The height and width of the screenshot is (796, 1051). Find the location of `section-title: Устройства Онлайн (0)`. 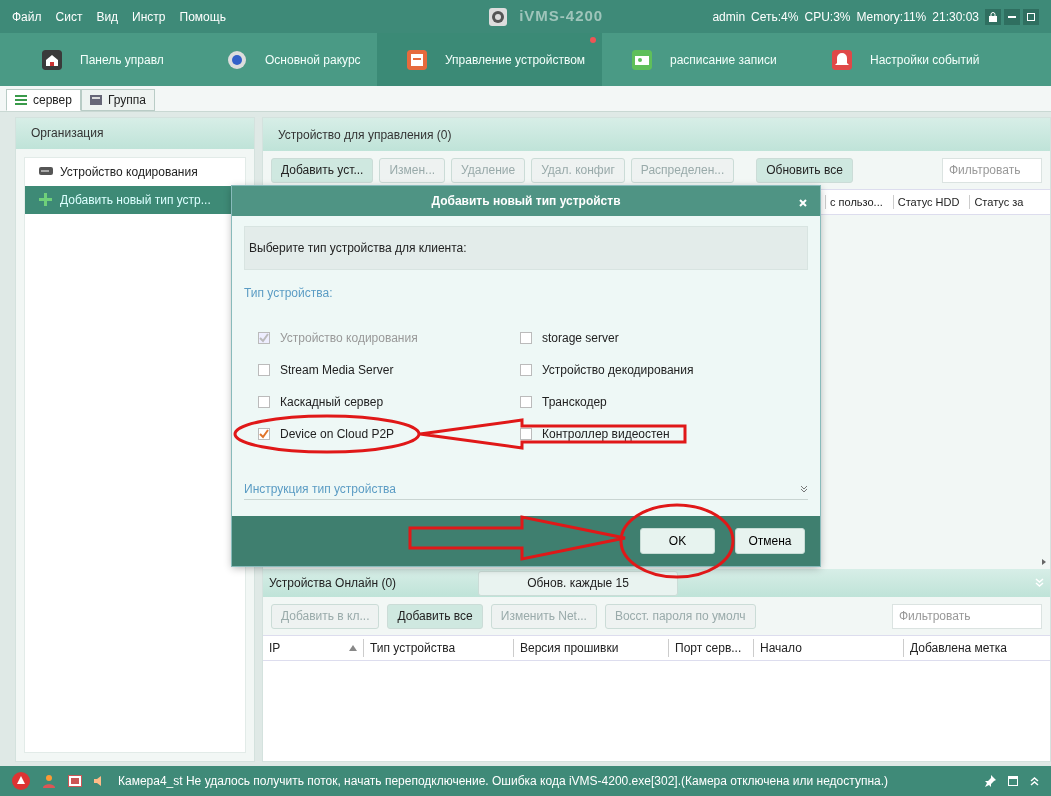

section-title: Устройства Онлайн (0) is located at coordinates (333, 583).